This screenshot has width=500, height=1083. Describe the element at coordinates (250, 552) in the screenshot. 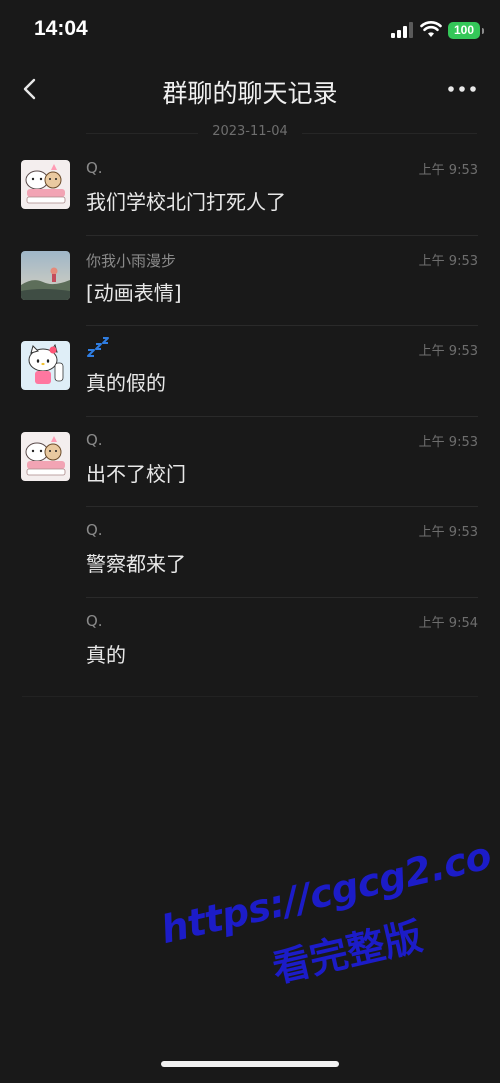

I see `message-item: Q. 上午 9:53 警察都来了` at that location.